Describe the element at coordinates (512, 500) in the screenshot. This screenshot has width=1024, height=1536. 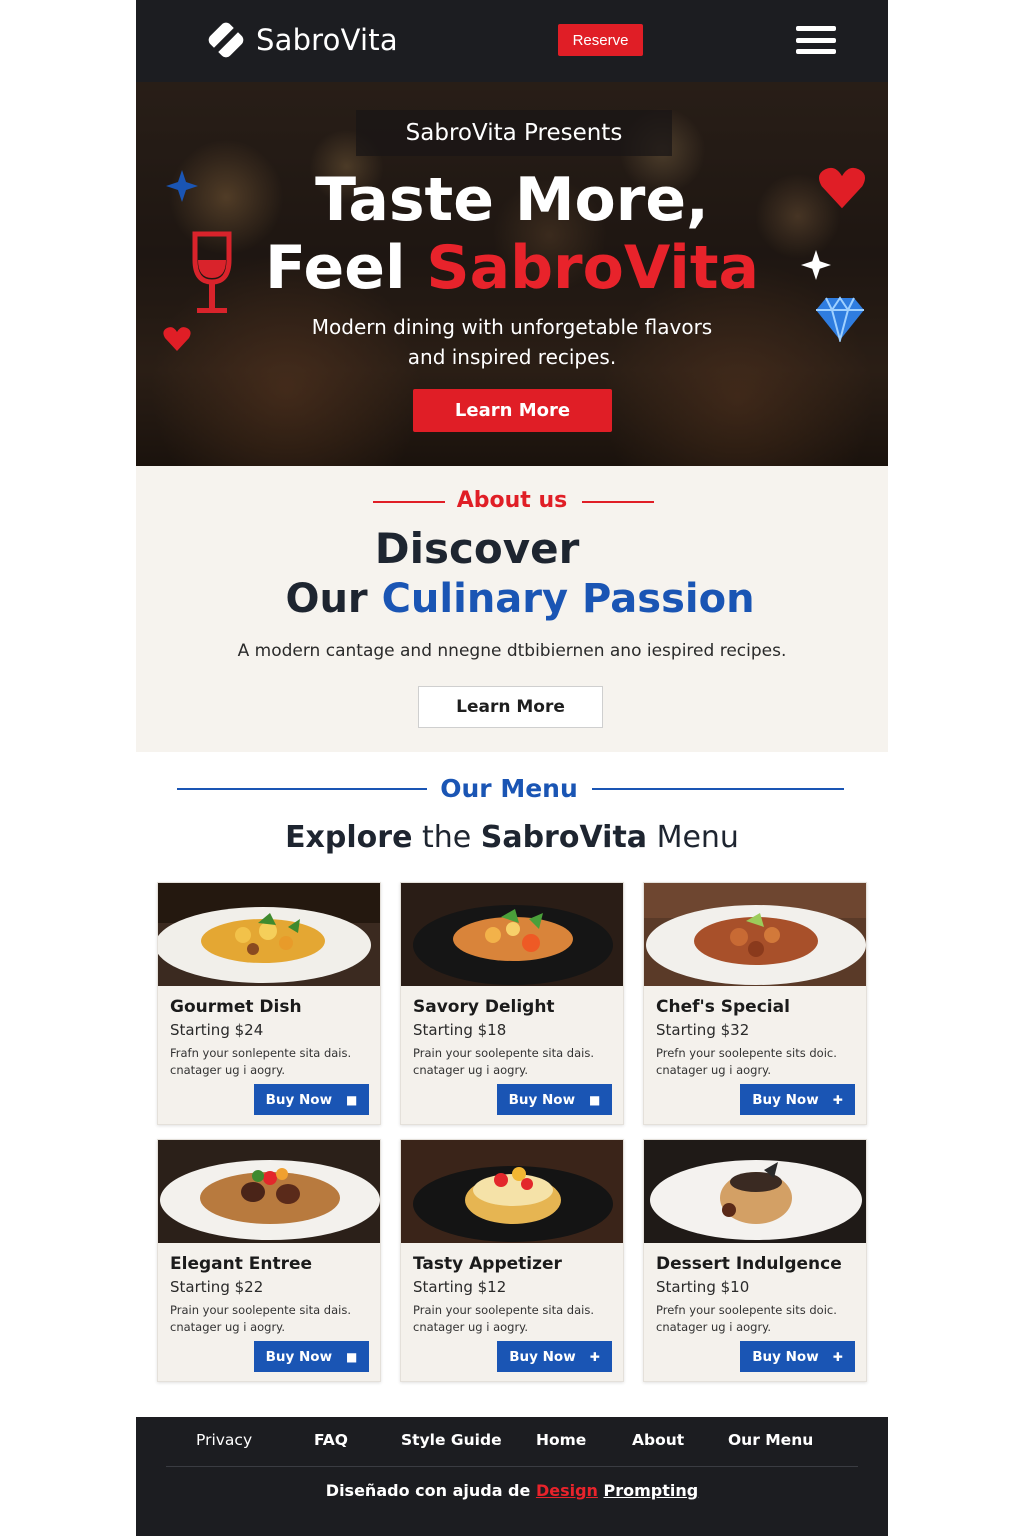
I see `about-eyebrow: About us` at that location.